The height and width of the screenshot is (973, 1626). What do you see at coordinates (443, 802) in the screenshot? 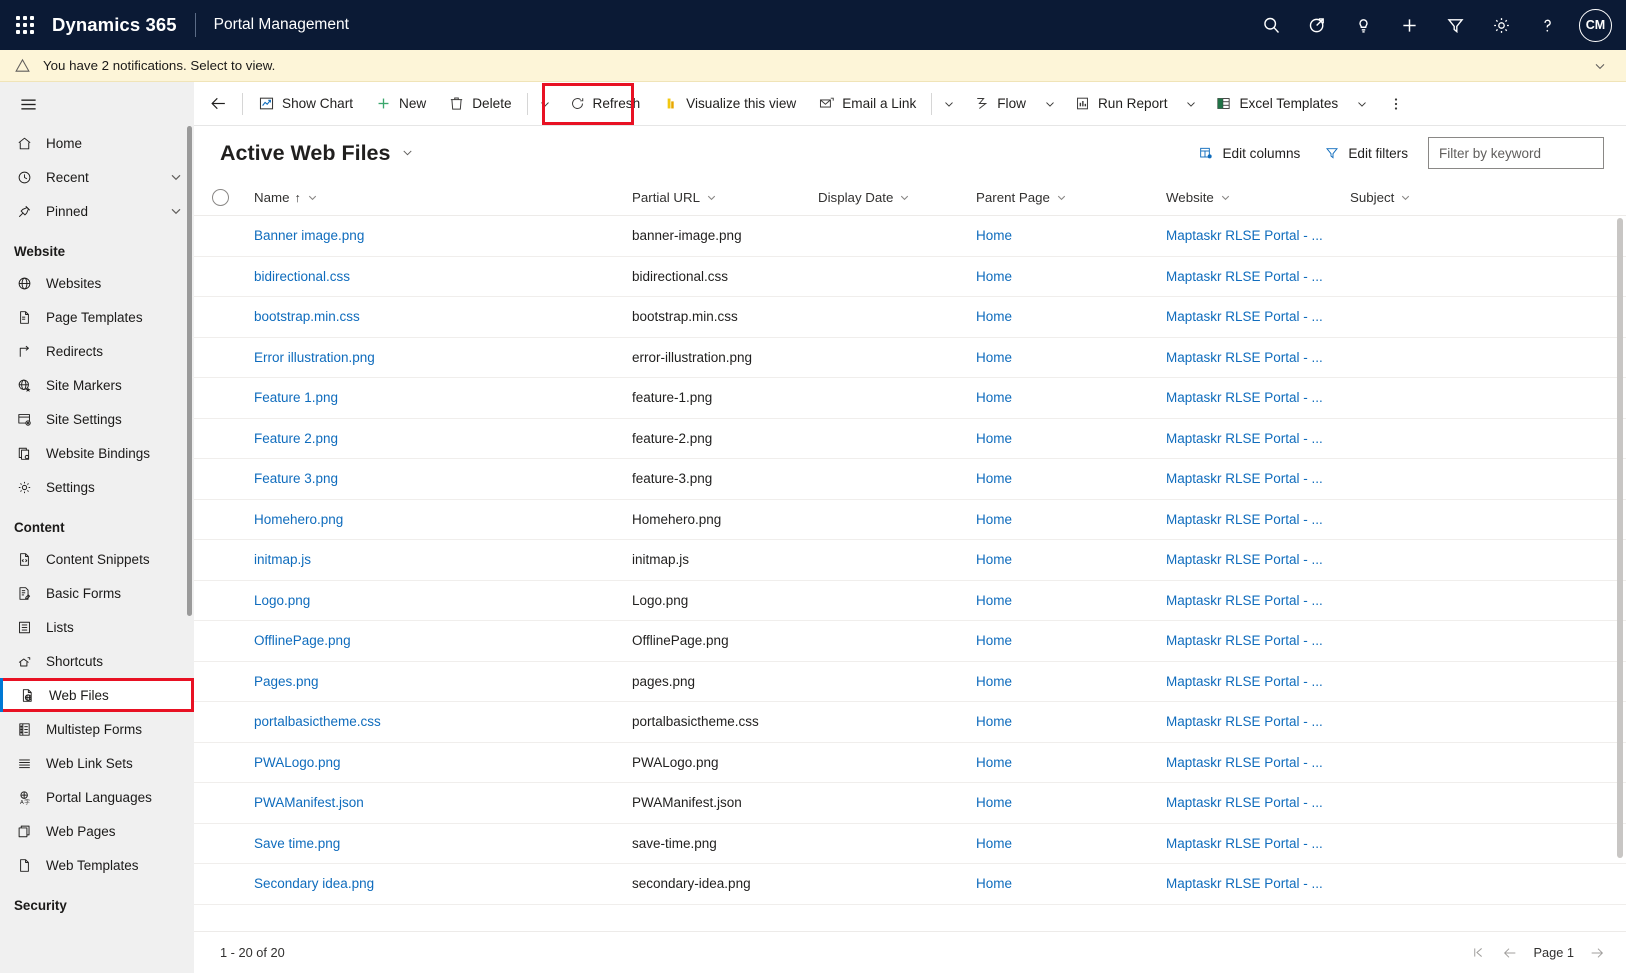
I see `cell-name: PWAManifest.json` at bounding box center [443, 802].